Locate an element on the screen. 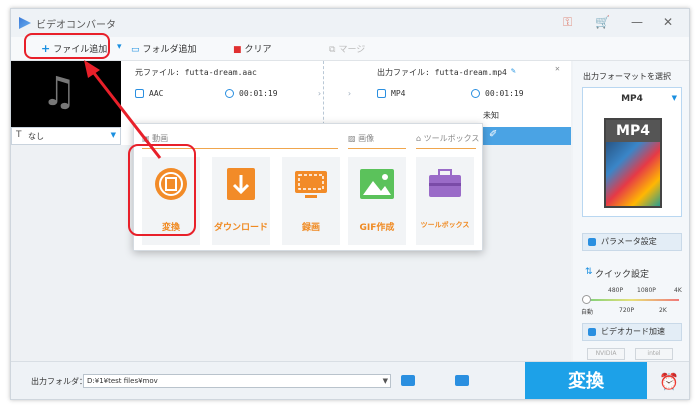  clear-label: クリア is located at coordinates (258, 50).